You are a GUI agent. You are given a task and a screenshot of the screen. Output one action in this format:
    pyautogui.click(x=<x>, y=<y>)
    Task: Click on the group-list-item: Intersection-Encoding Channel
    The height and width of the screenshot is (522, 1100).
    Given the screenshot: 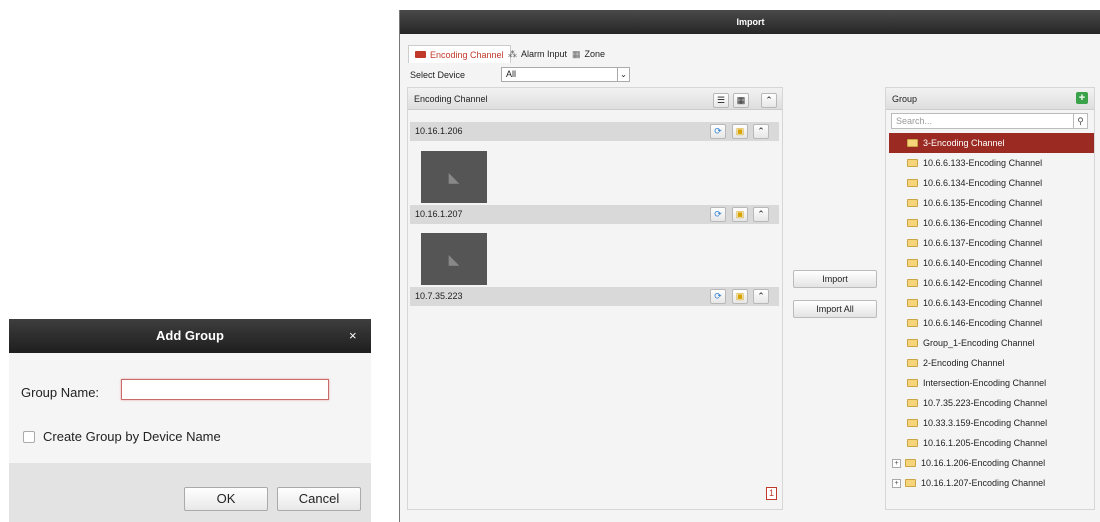 What is the action you would take?
    pyautogui.click(x=991, y=383)
    